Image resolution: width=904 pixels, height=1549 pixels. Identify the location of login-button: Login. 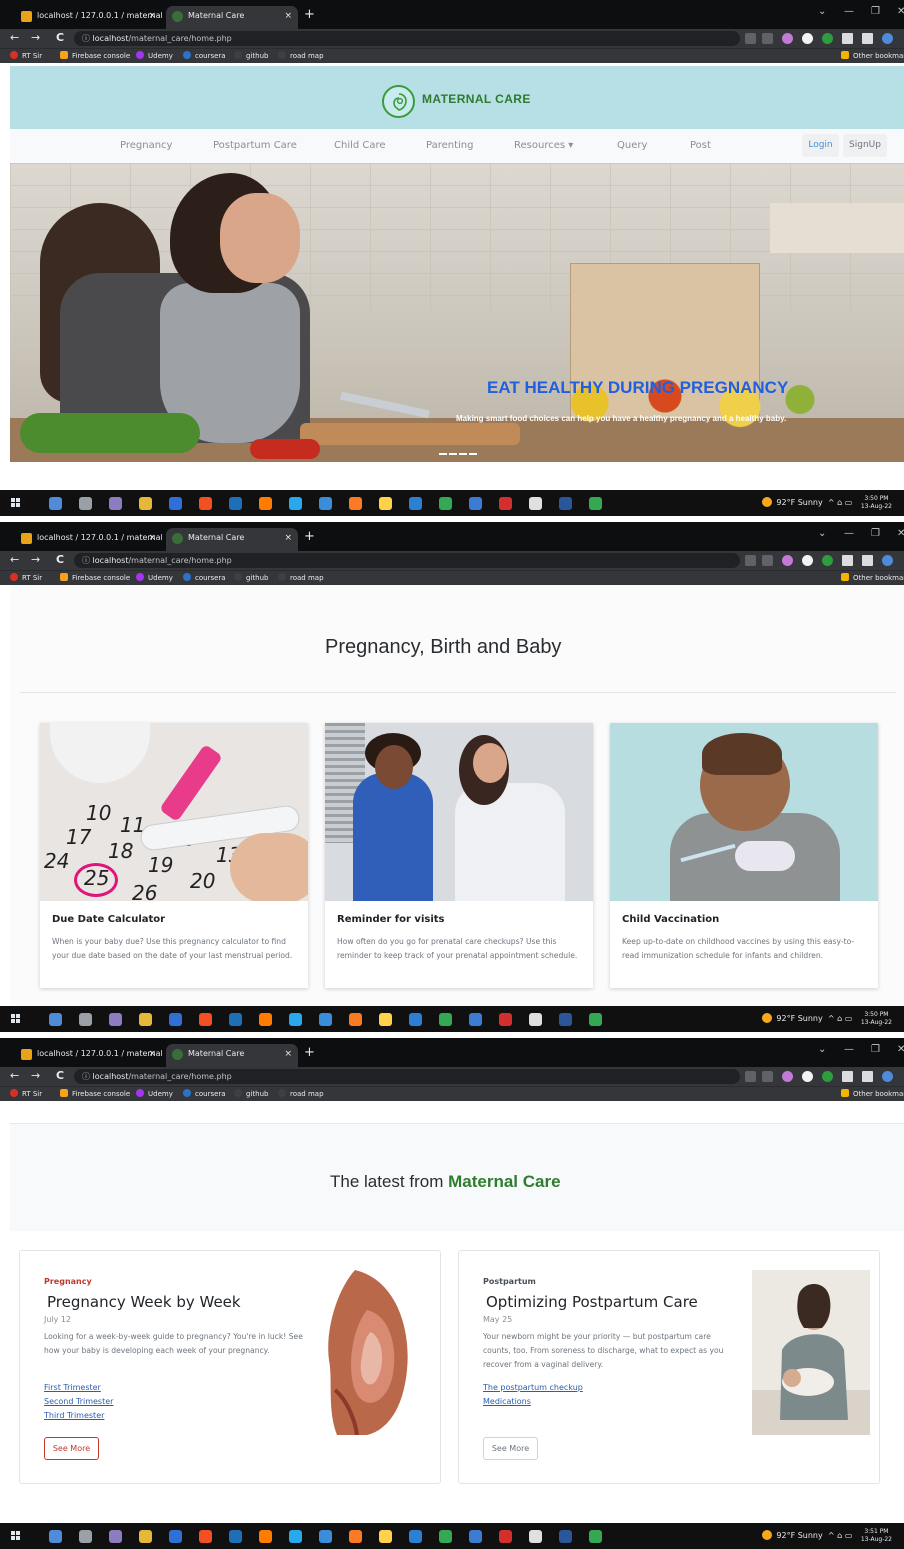
(820, 145).